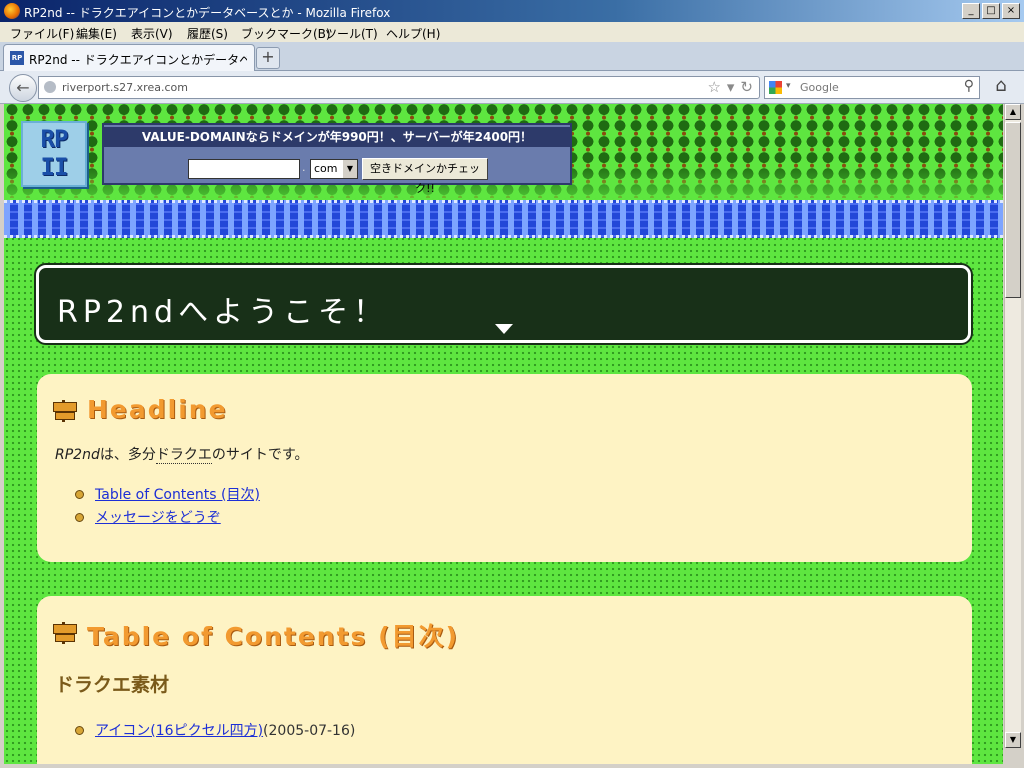 The width and height of the screenshot is (1024, 768). Describe the element at coordinates (350, 169) in the screenshot. I see `select-arrow-icon: ▼` at that location.